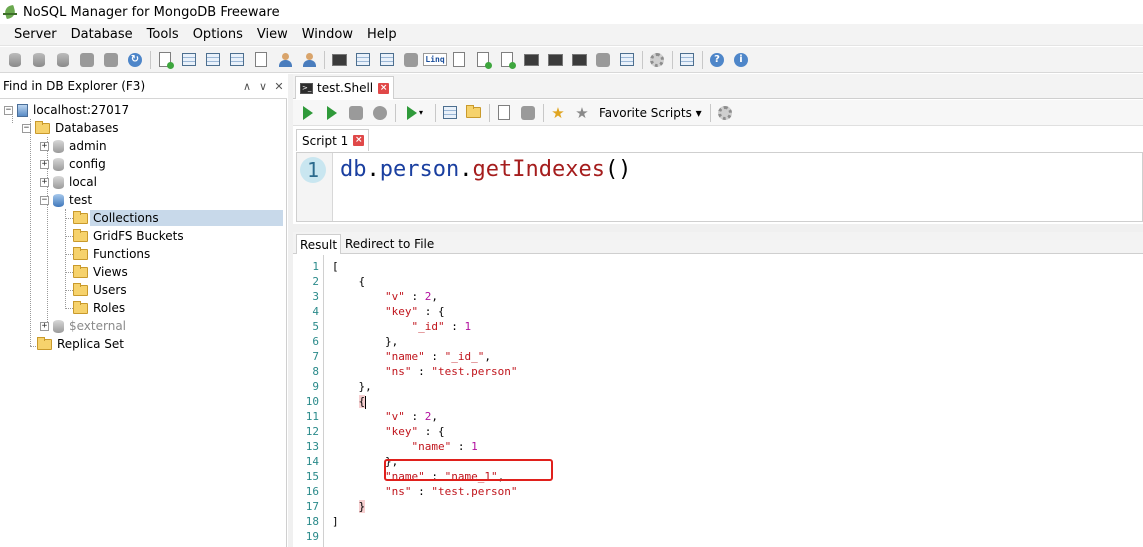 This screenshot has width=1143, height=547. Describe the element at coordinates (87, 60) in the screenshot. I see `edit-server-icon` at that location.